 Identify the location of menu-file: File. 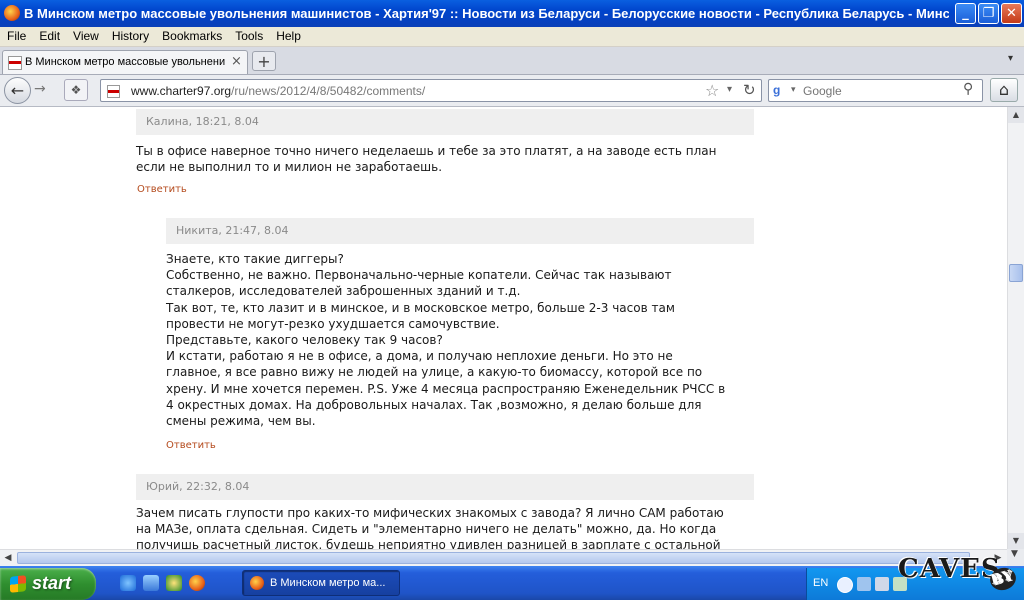
(16, 35).